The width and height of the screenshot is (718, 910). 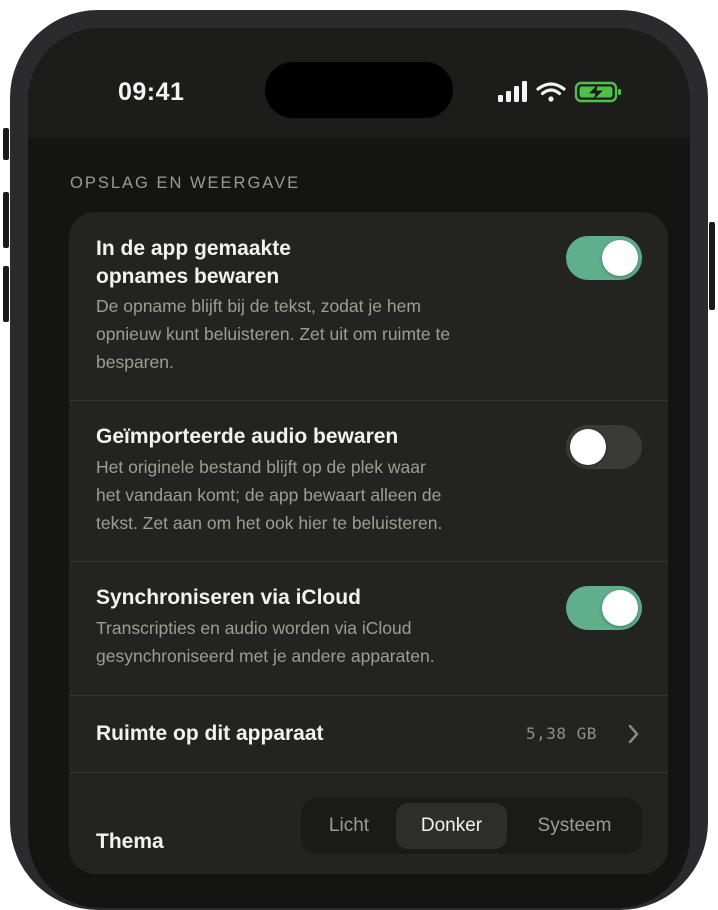 What do you see at coordinates (6, 144) in the screenshot?
I see `action-button` at bounding box center [6, 144].